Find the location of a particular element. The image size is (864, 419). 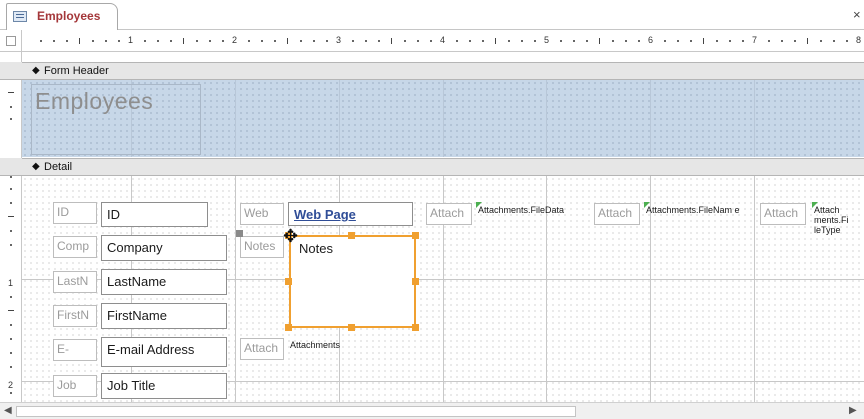

tab-employees: Employees is located at coordinates (62, 16).